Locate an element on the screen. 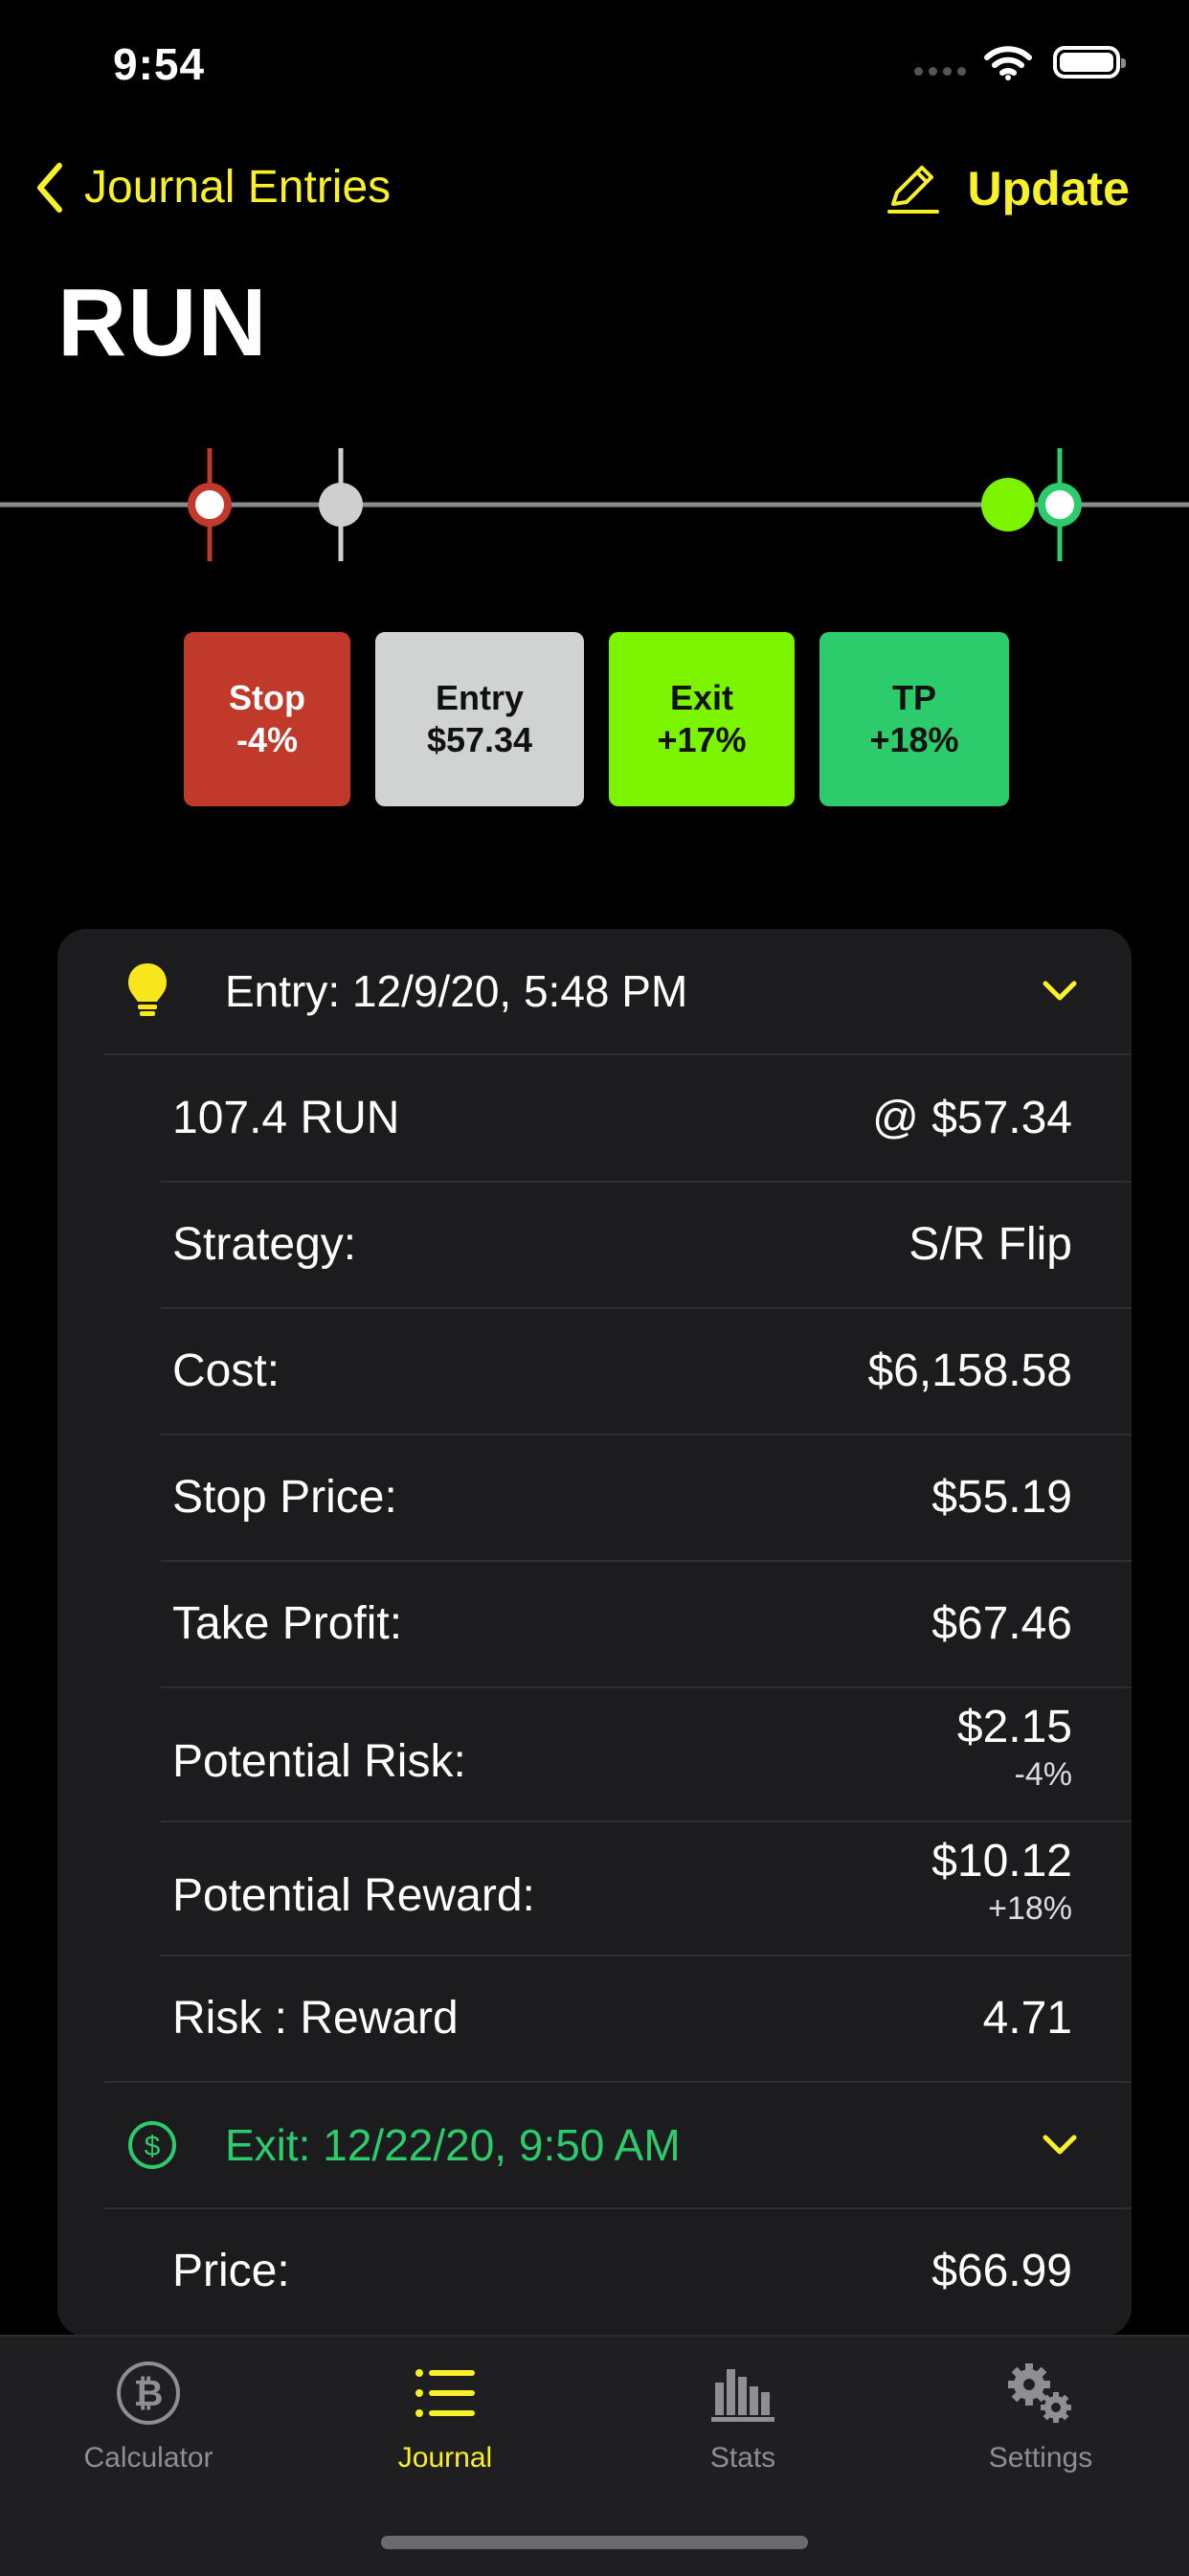  potential-risk-row: Potential Risk: $2.15 -4% is located at coordinates (594, 1761).